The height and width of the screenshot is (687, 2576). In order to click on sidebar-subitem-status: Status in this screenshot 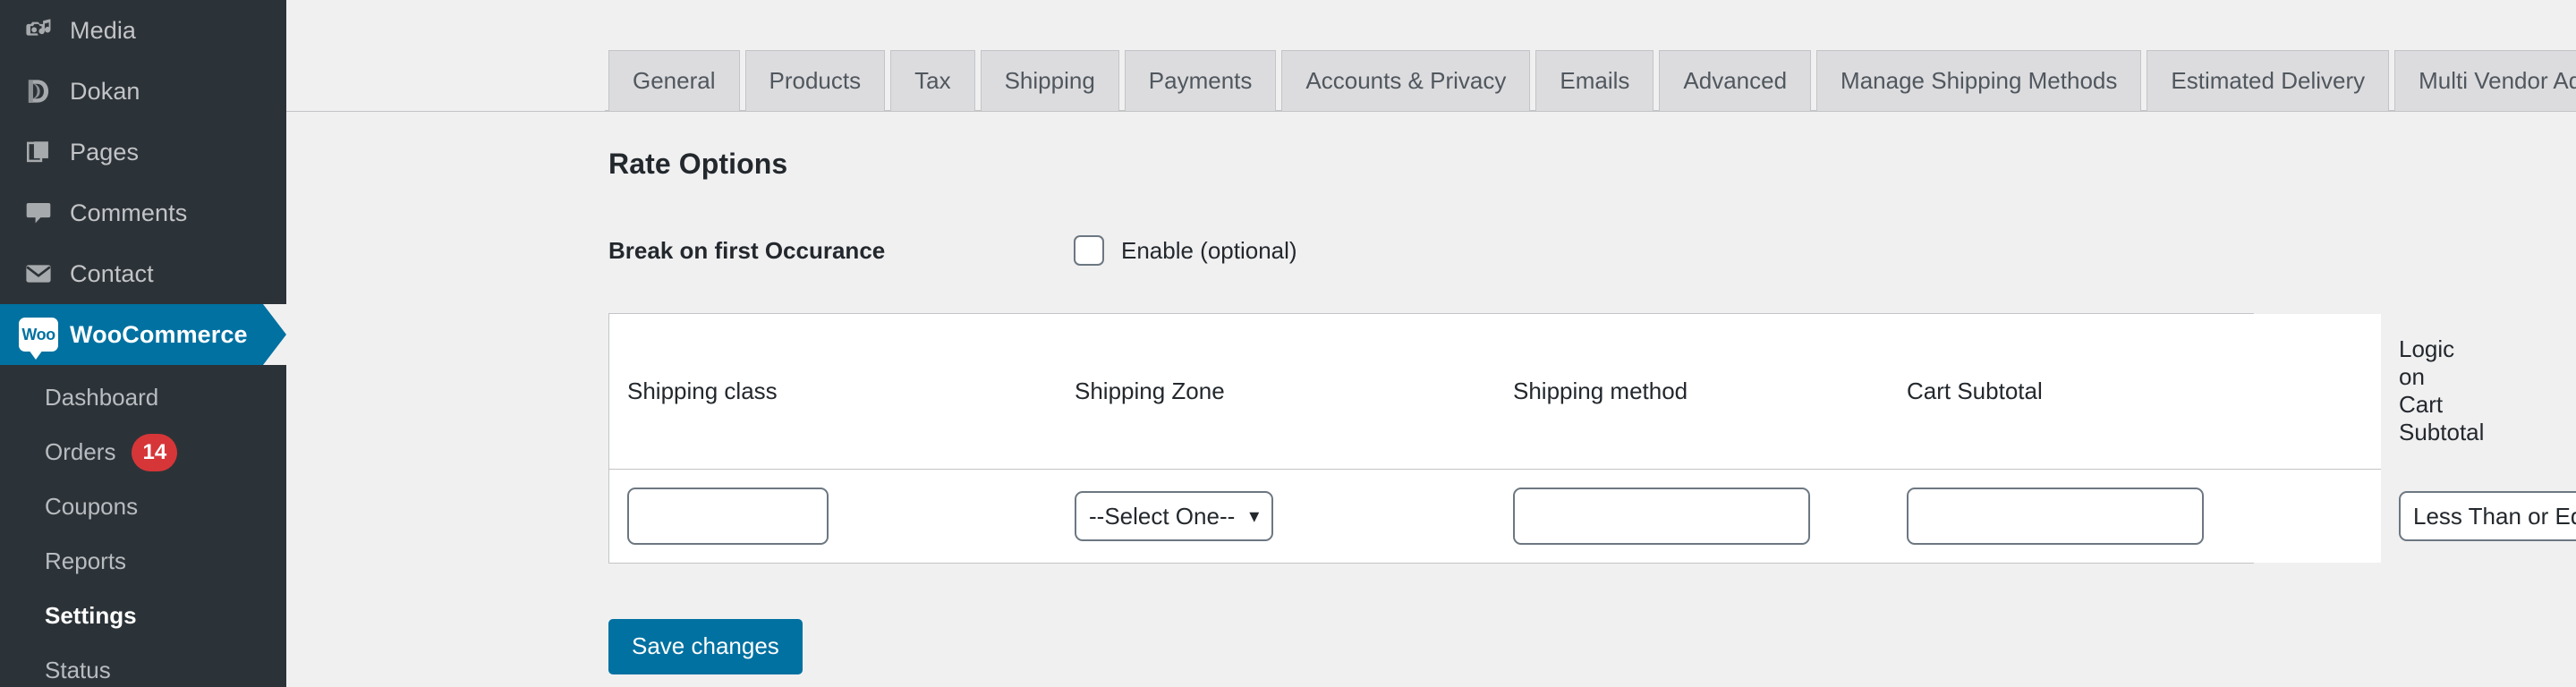, I will do `click(143, 665)`.